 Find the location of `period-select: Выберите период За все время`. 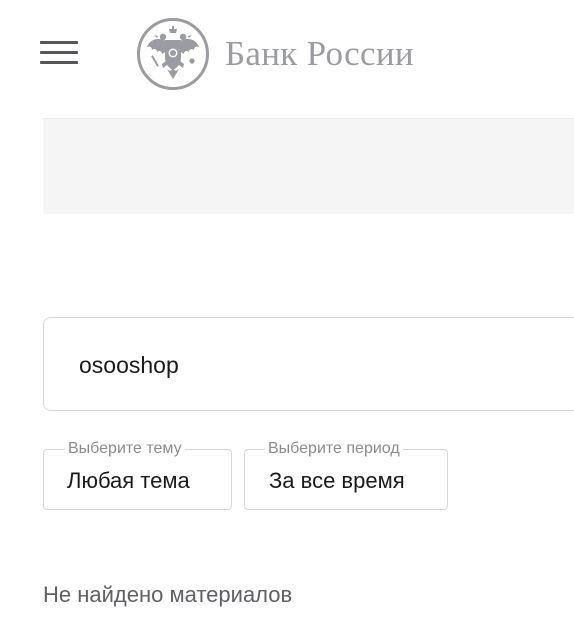

period-select: Выберите период За все время is located at coordinates (346, 475).